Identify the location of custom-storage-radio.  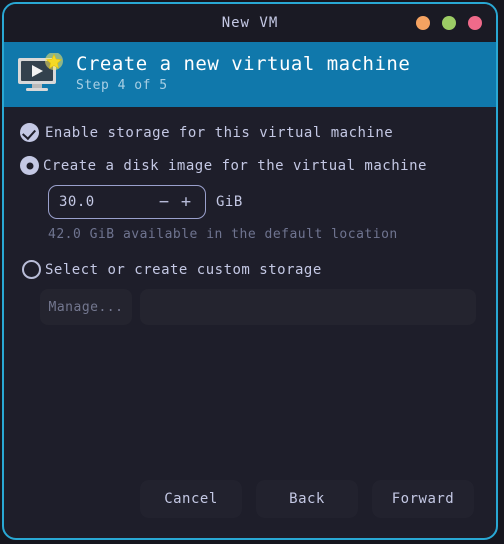
(31, 269).